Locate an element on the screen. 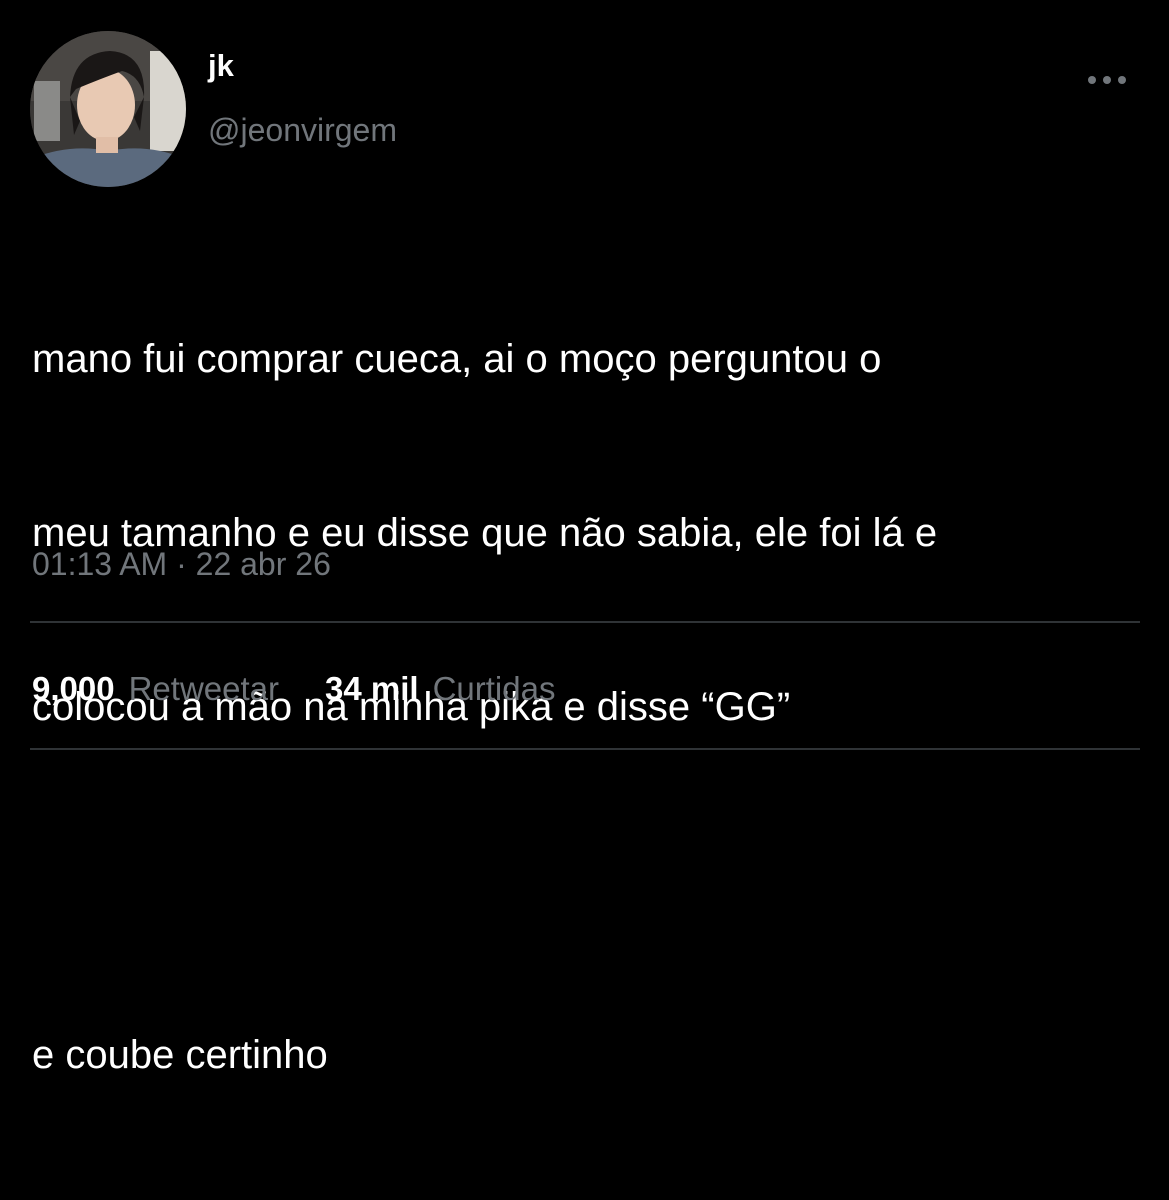 Image resolution: width=1169 pixels, height=1200 pixels. retweets-stat: 9,000 Retweetar is located at coordinates (155, 689).